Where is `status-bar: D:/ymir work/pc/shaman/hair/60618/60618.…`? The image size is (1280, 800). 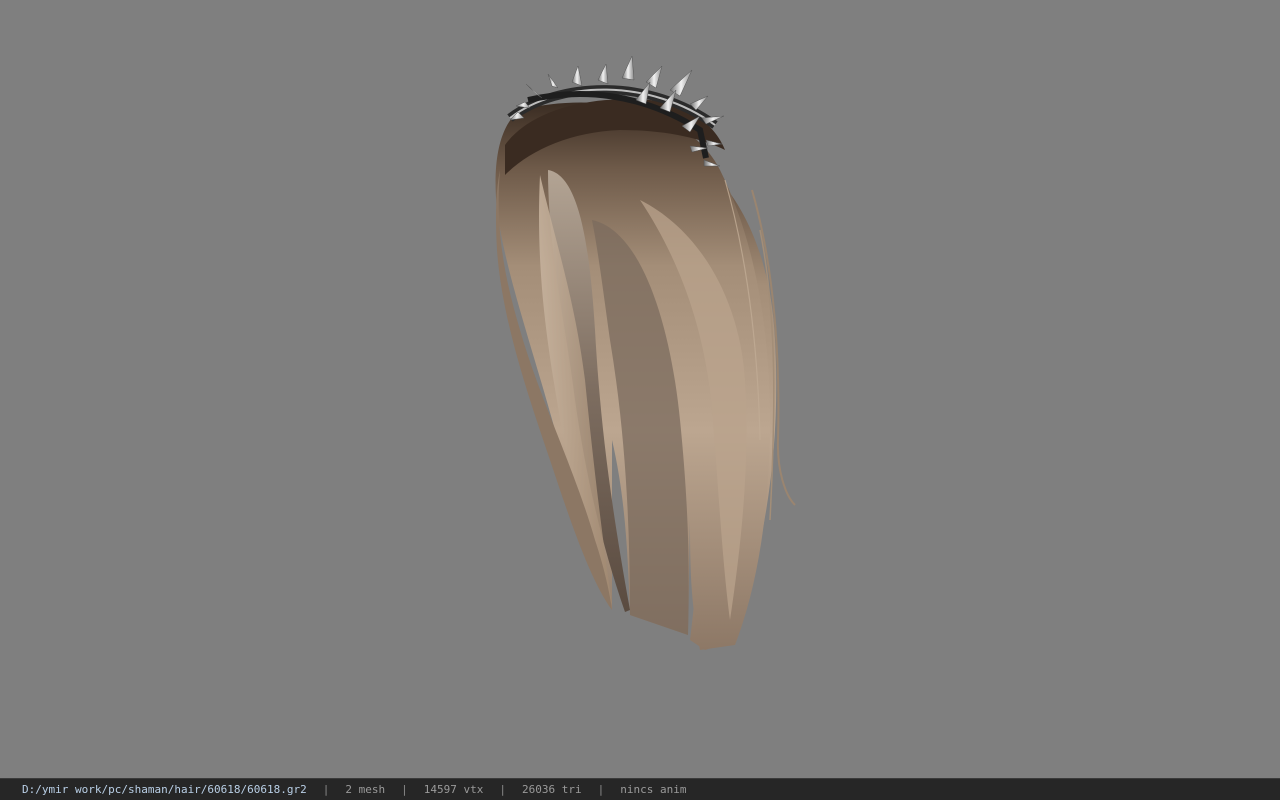
status-bar: D:/ymir work/pc/shaman/hair/60618/60618.… is located at coordinates (640, 789).